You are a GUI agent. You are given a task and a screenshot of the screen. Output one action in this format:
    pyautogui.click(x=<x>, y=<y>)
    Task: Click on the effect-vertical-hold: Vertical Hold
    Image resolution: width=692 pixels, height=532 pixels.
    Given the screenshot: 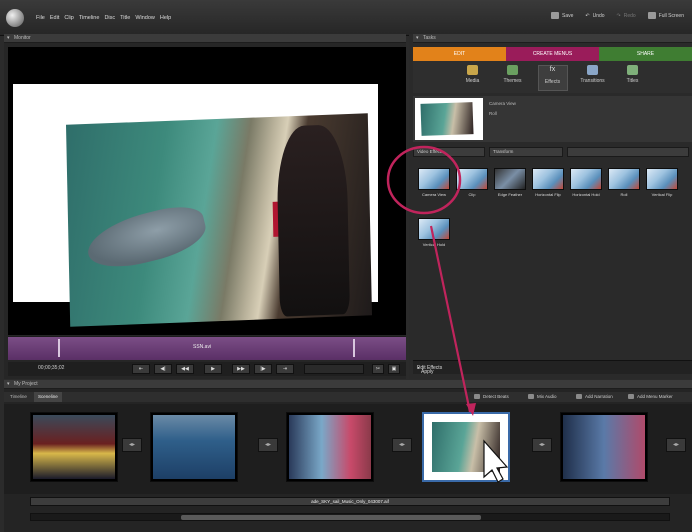 What is the action you would take?
    pyautogui.click(x=434, y=232)
    